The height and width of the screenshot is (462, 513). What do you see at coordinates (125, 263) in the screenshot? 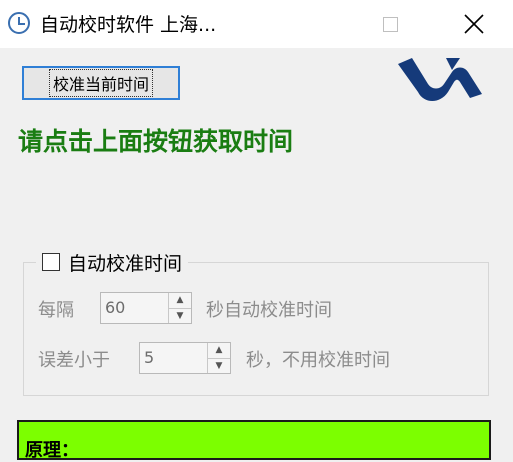
I see `auto-calibrate-label: 自动校准时间` at bounding box center [125, 263].